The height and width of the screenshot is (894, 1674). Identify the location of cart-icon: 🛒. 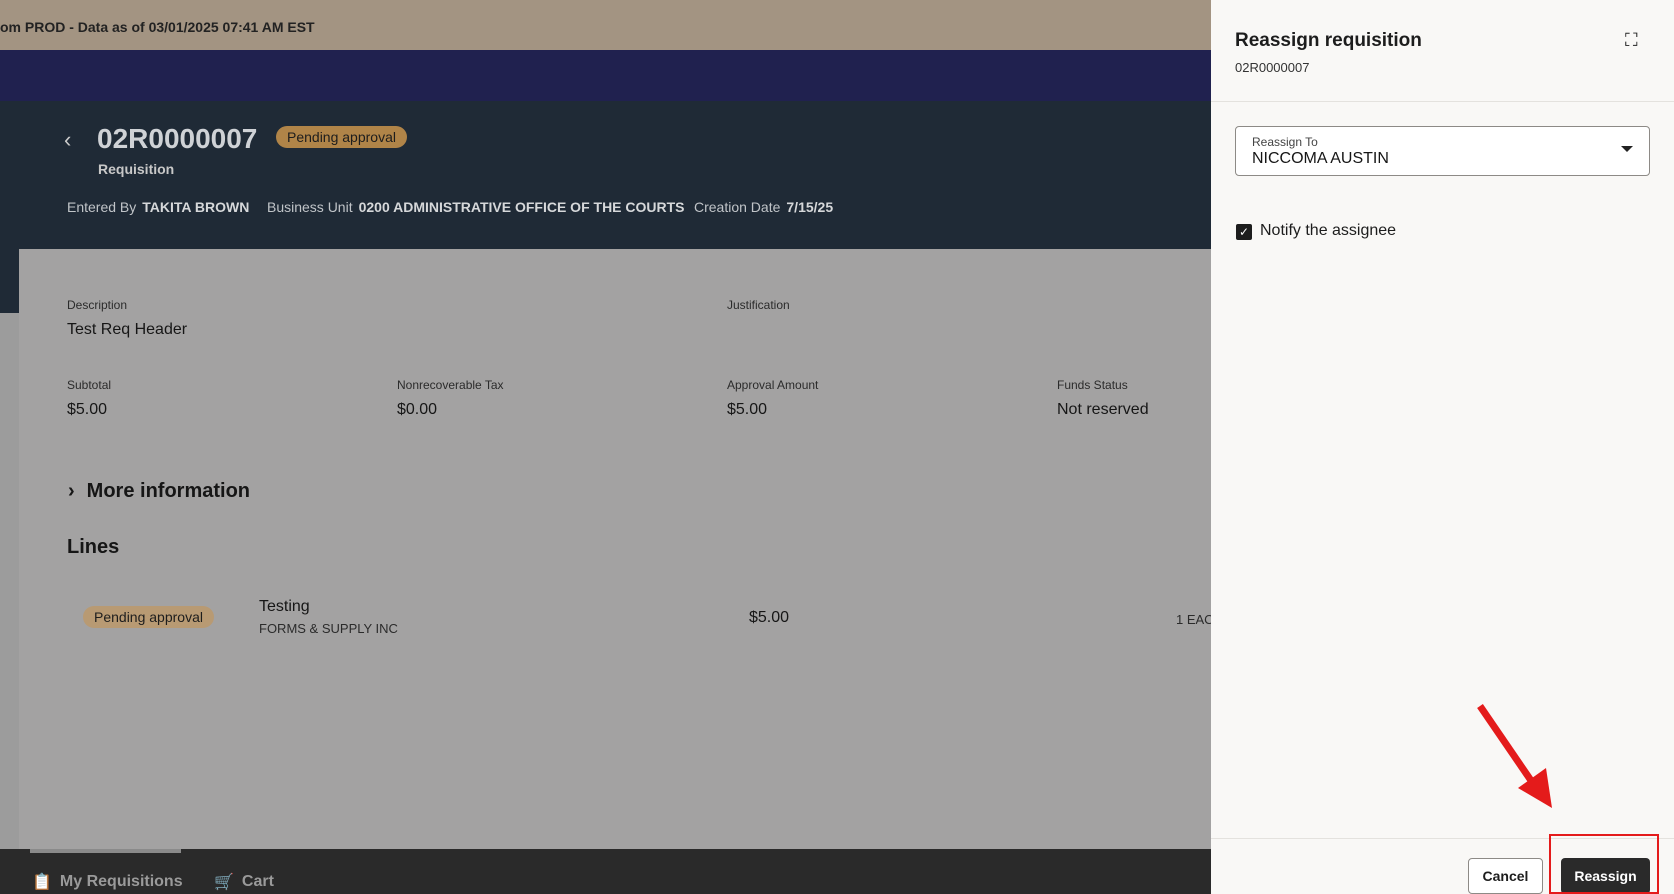
(224, 882).